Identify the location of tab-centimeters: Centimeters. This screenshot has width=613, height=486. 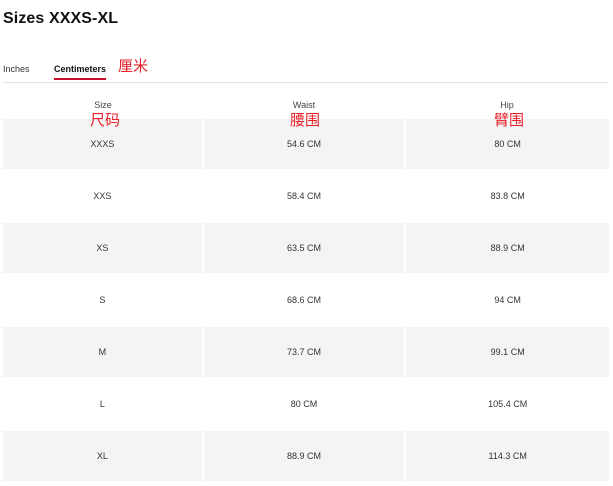
(80, 72).